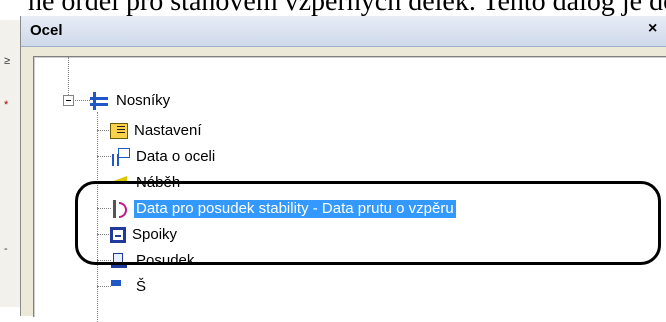  I want to click on steel-data-icon, so click(120, 157).